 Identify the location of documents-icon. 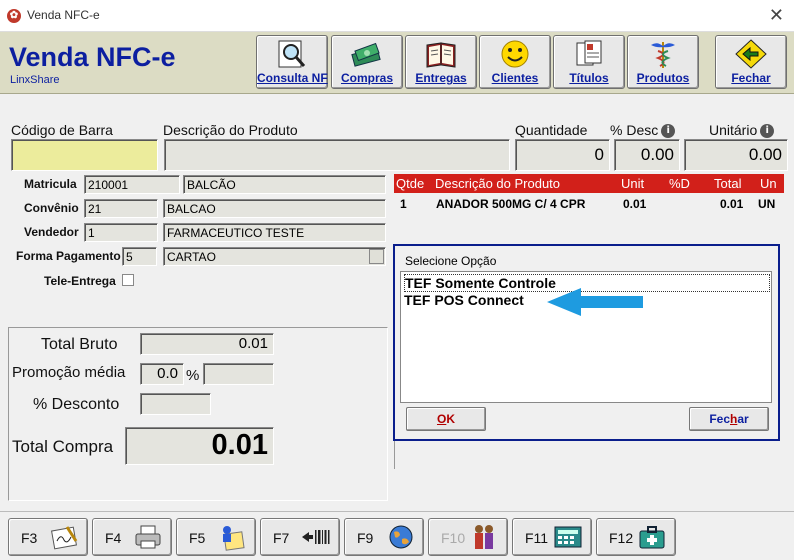
(589, 53).